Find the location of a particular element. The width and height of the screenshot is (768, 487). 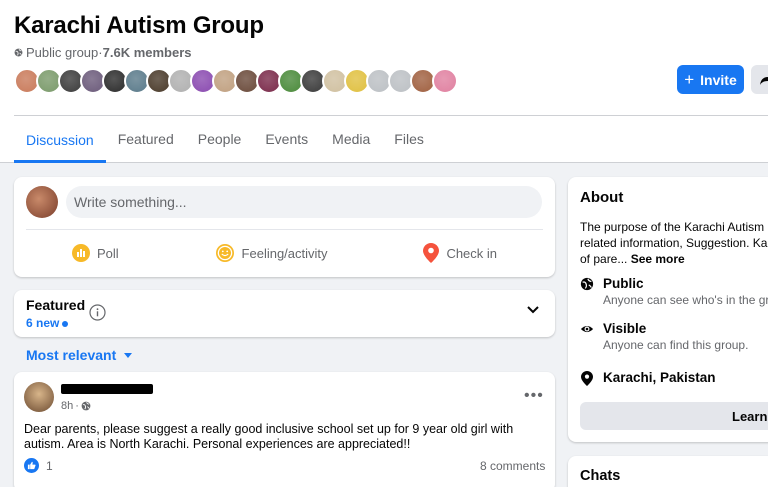

my-avatar is located at coordinates (42, 202).